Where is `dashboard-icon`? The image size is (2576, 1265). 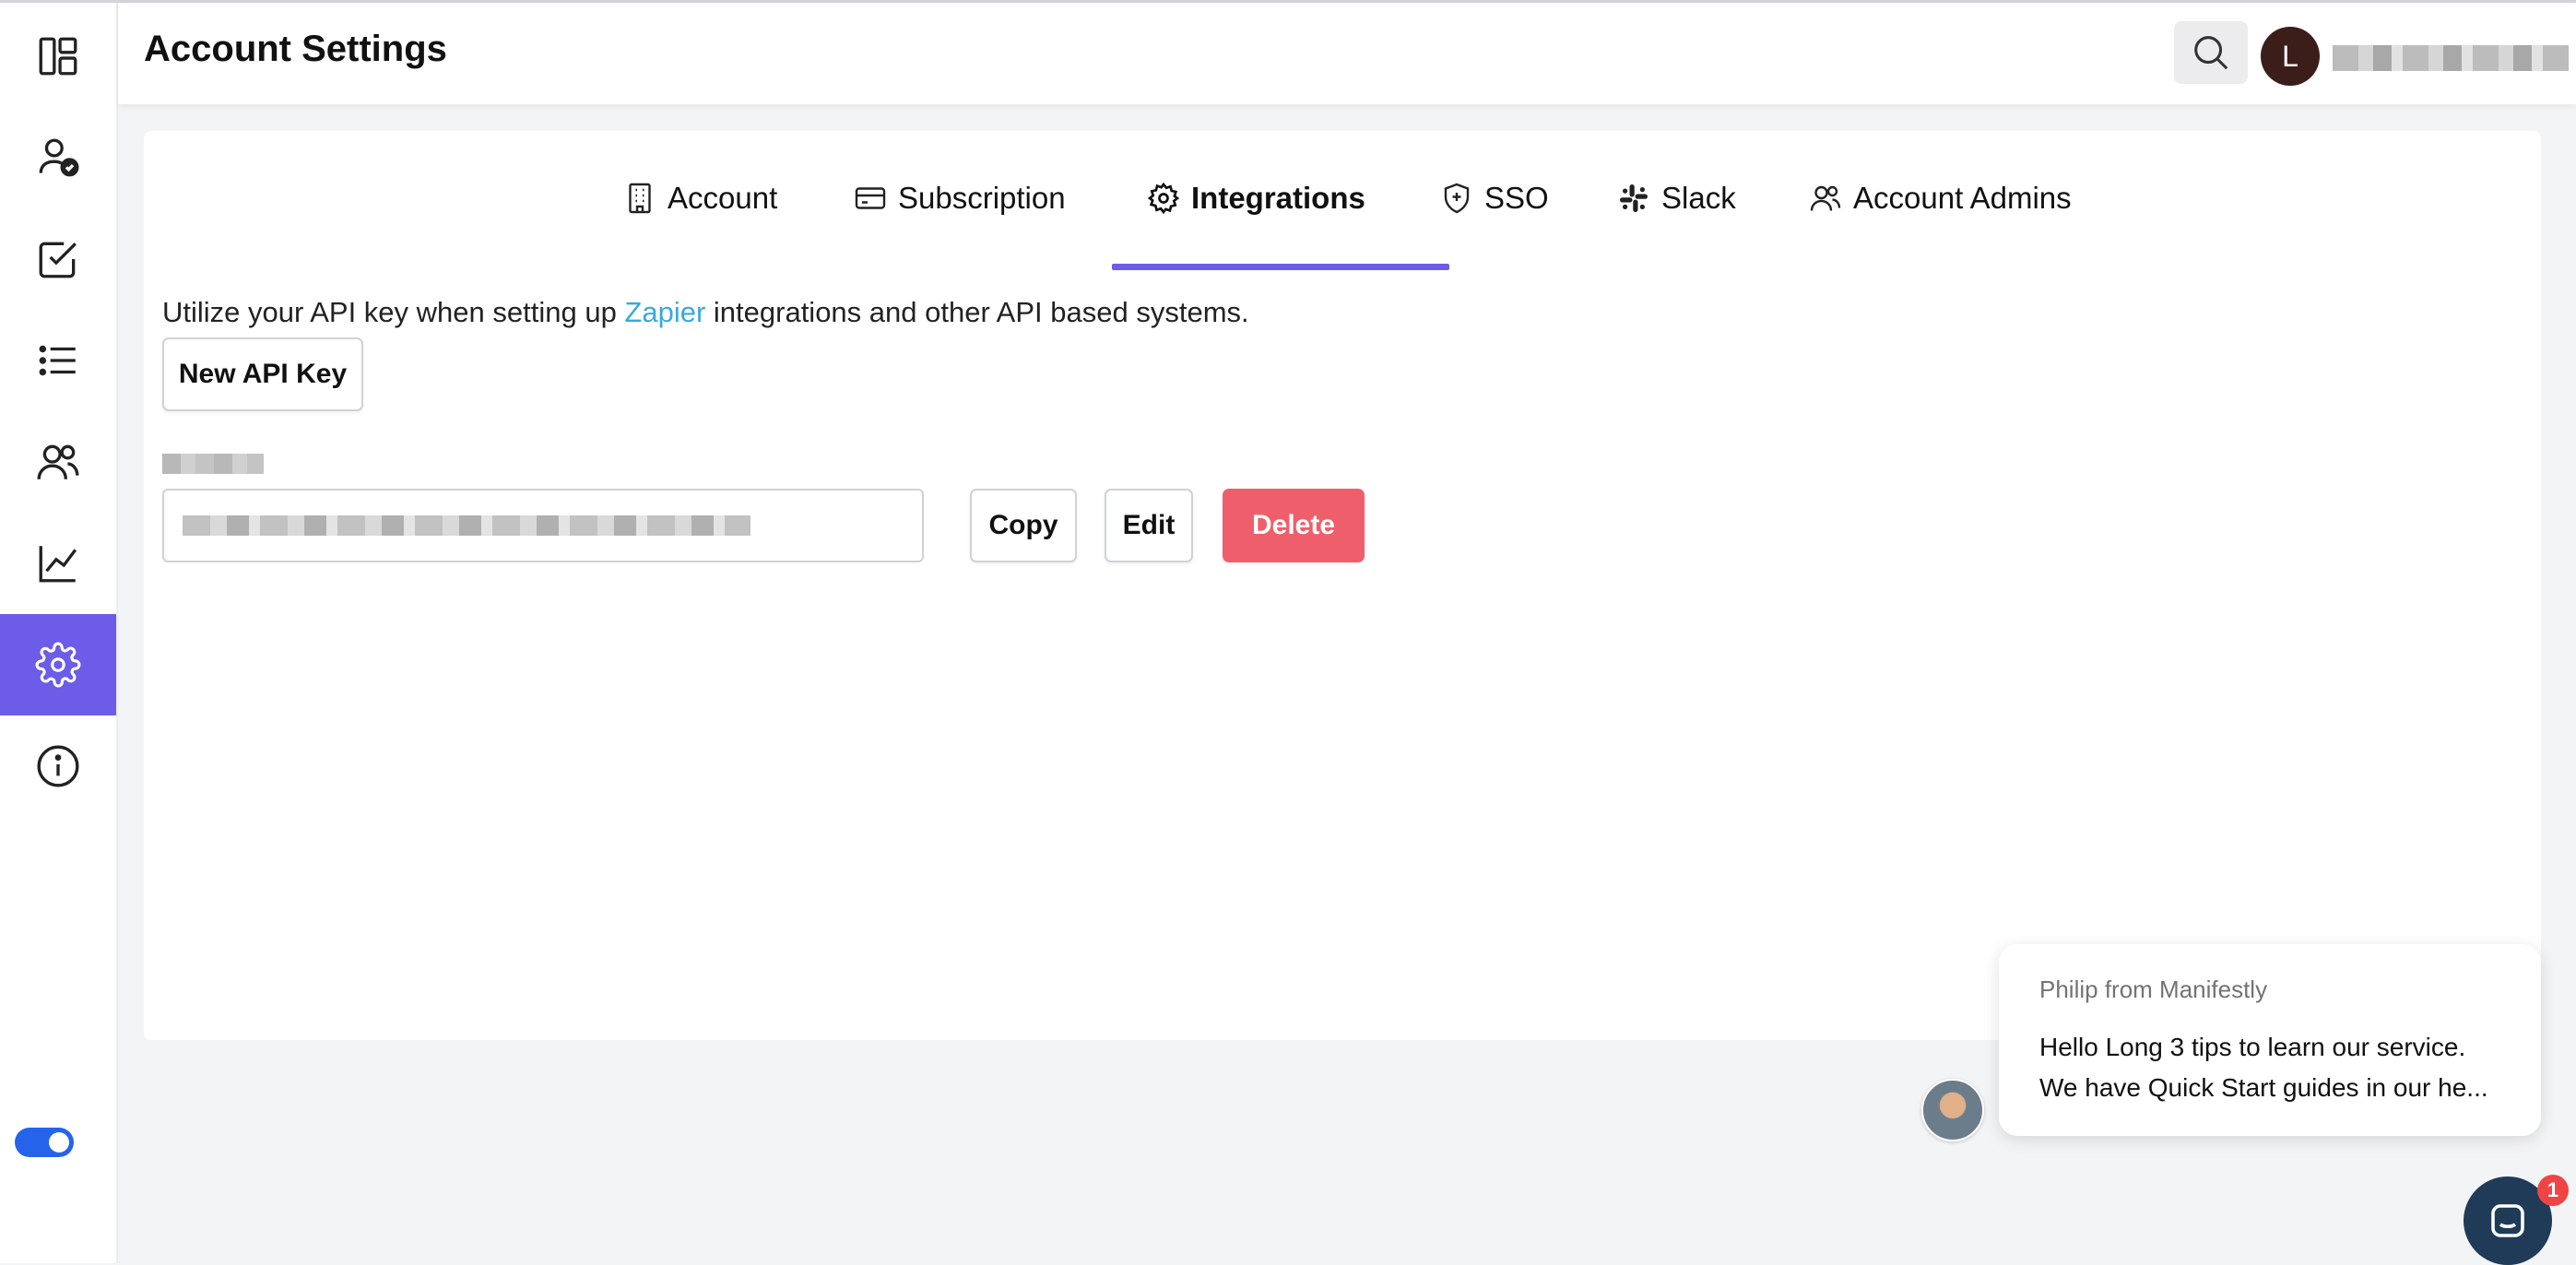 dashboard-icon is located at coordinates (58, 56).